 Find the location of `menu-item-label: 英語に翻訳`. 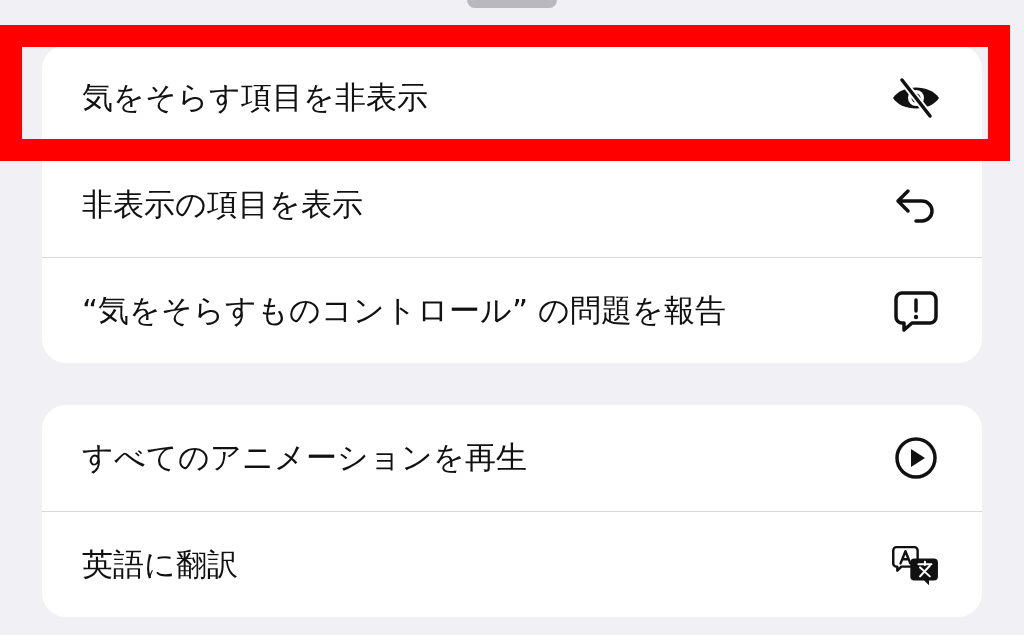

menu-item-label: 英語に翻訳 is located at coordinates (160, 564).